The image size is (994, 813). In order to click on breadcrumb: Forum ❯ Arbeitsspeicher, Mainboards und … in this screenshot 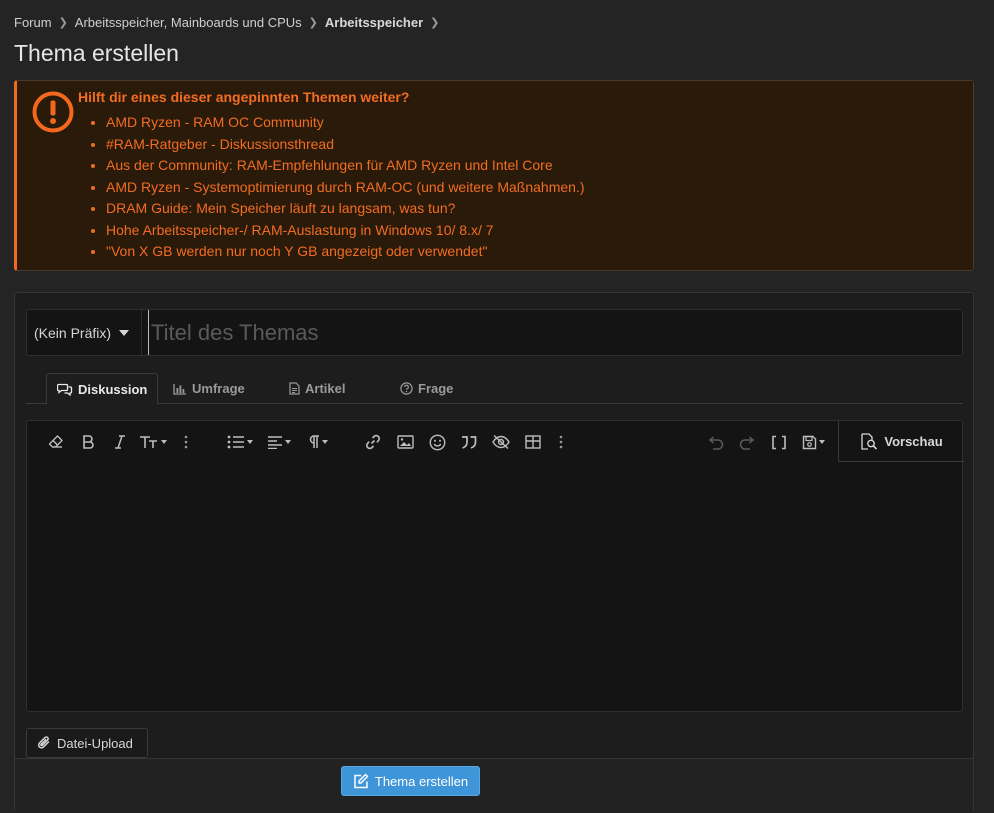, I will do `click(230, 22)`.